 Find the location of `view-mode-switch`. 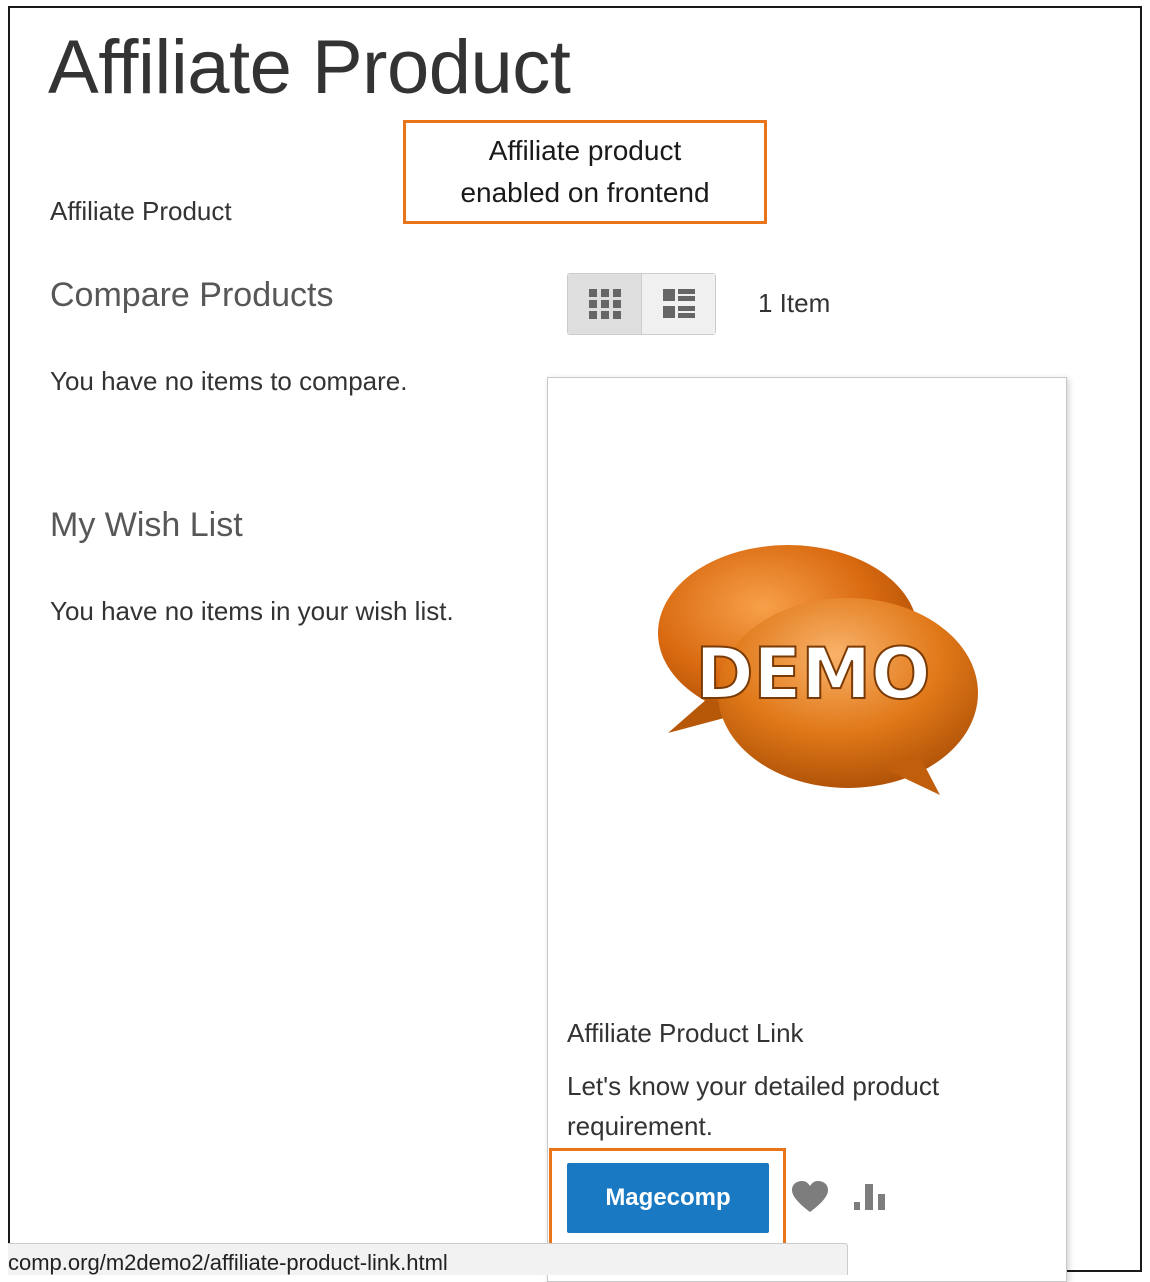

view-mode-switch is located at coordinates (641, 304).